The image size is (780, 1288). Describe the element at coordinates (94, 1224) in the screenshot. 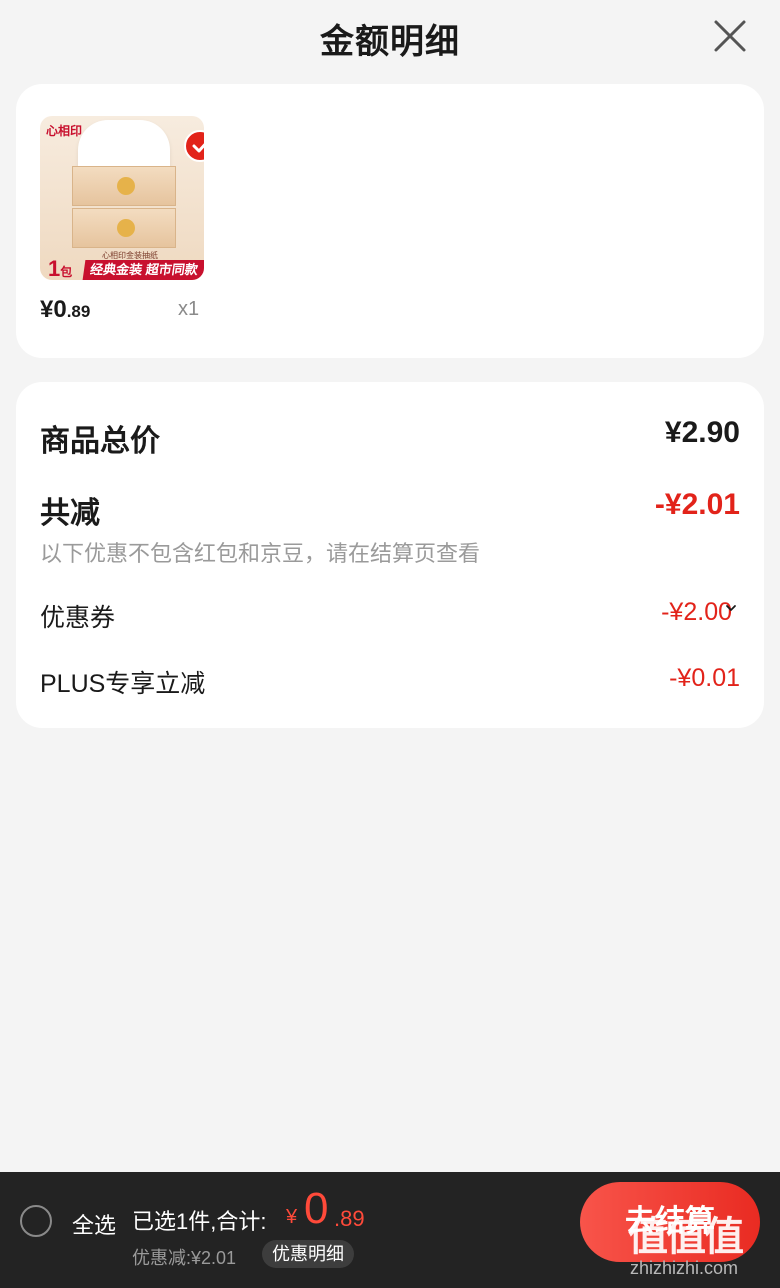

I see `select-all-label: 全选` at that location.